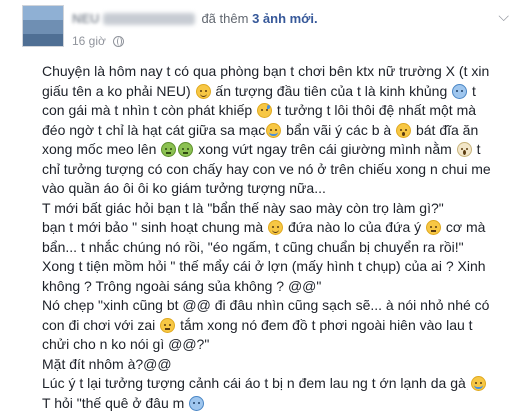 The height and width of the screenshot is (413, 521). What do you see at coordinates (85, 18) in the screenshot?
I see `author-name: NEU` at bounding box center [85, 18].